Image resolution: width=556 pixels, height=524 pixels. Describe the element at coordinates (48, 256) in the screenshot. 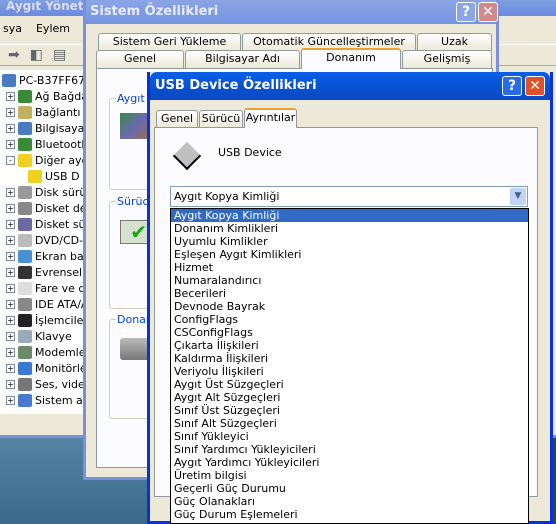

I see `tree-item: + Ekran bağ` at that location.